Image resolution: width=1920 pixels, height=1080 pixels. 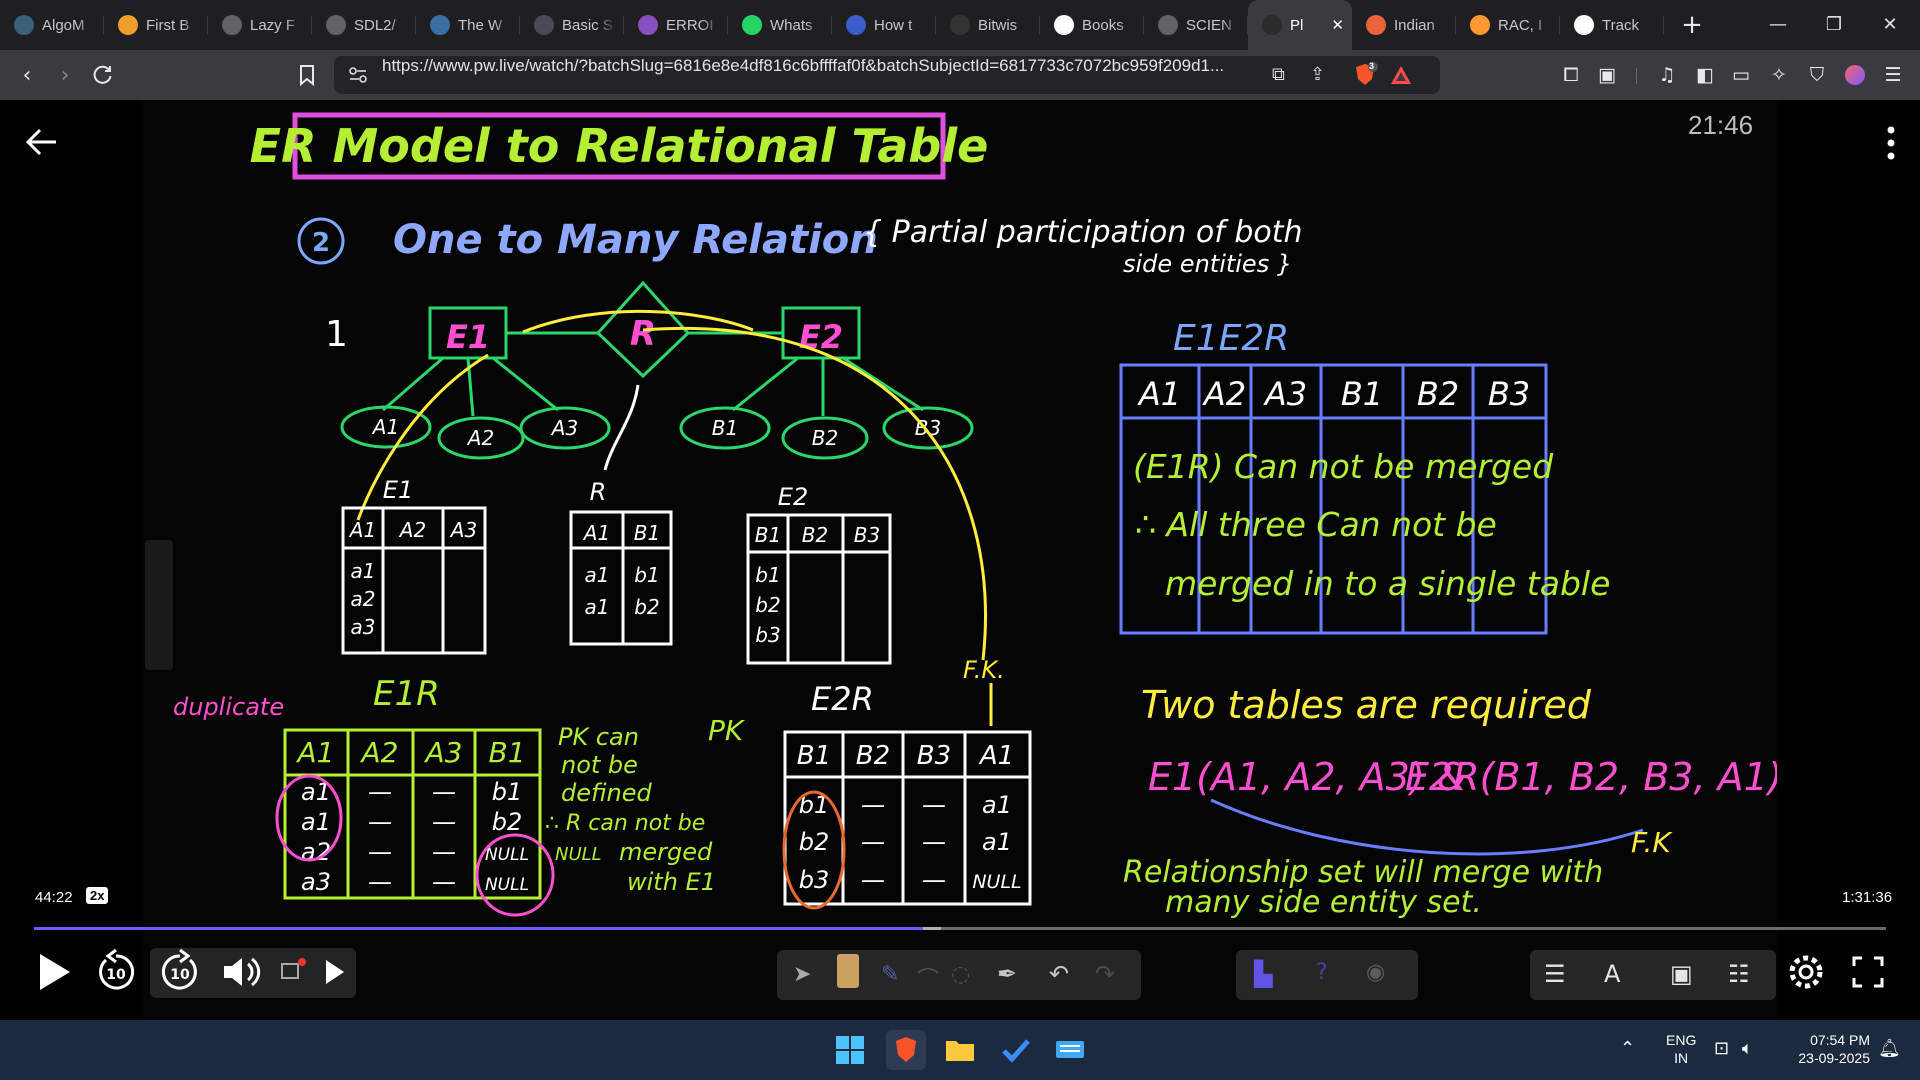 I want to click on taskbar-file-explorer, so click(x=960, y=1050).